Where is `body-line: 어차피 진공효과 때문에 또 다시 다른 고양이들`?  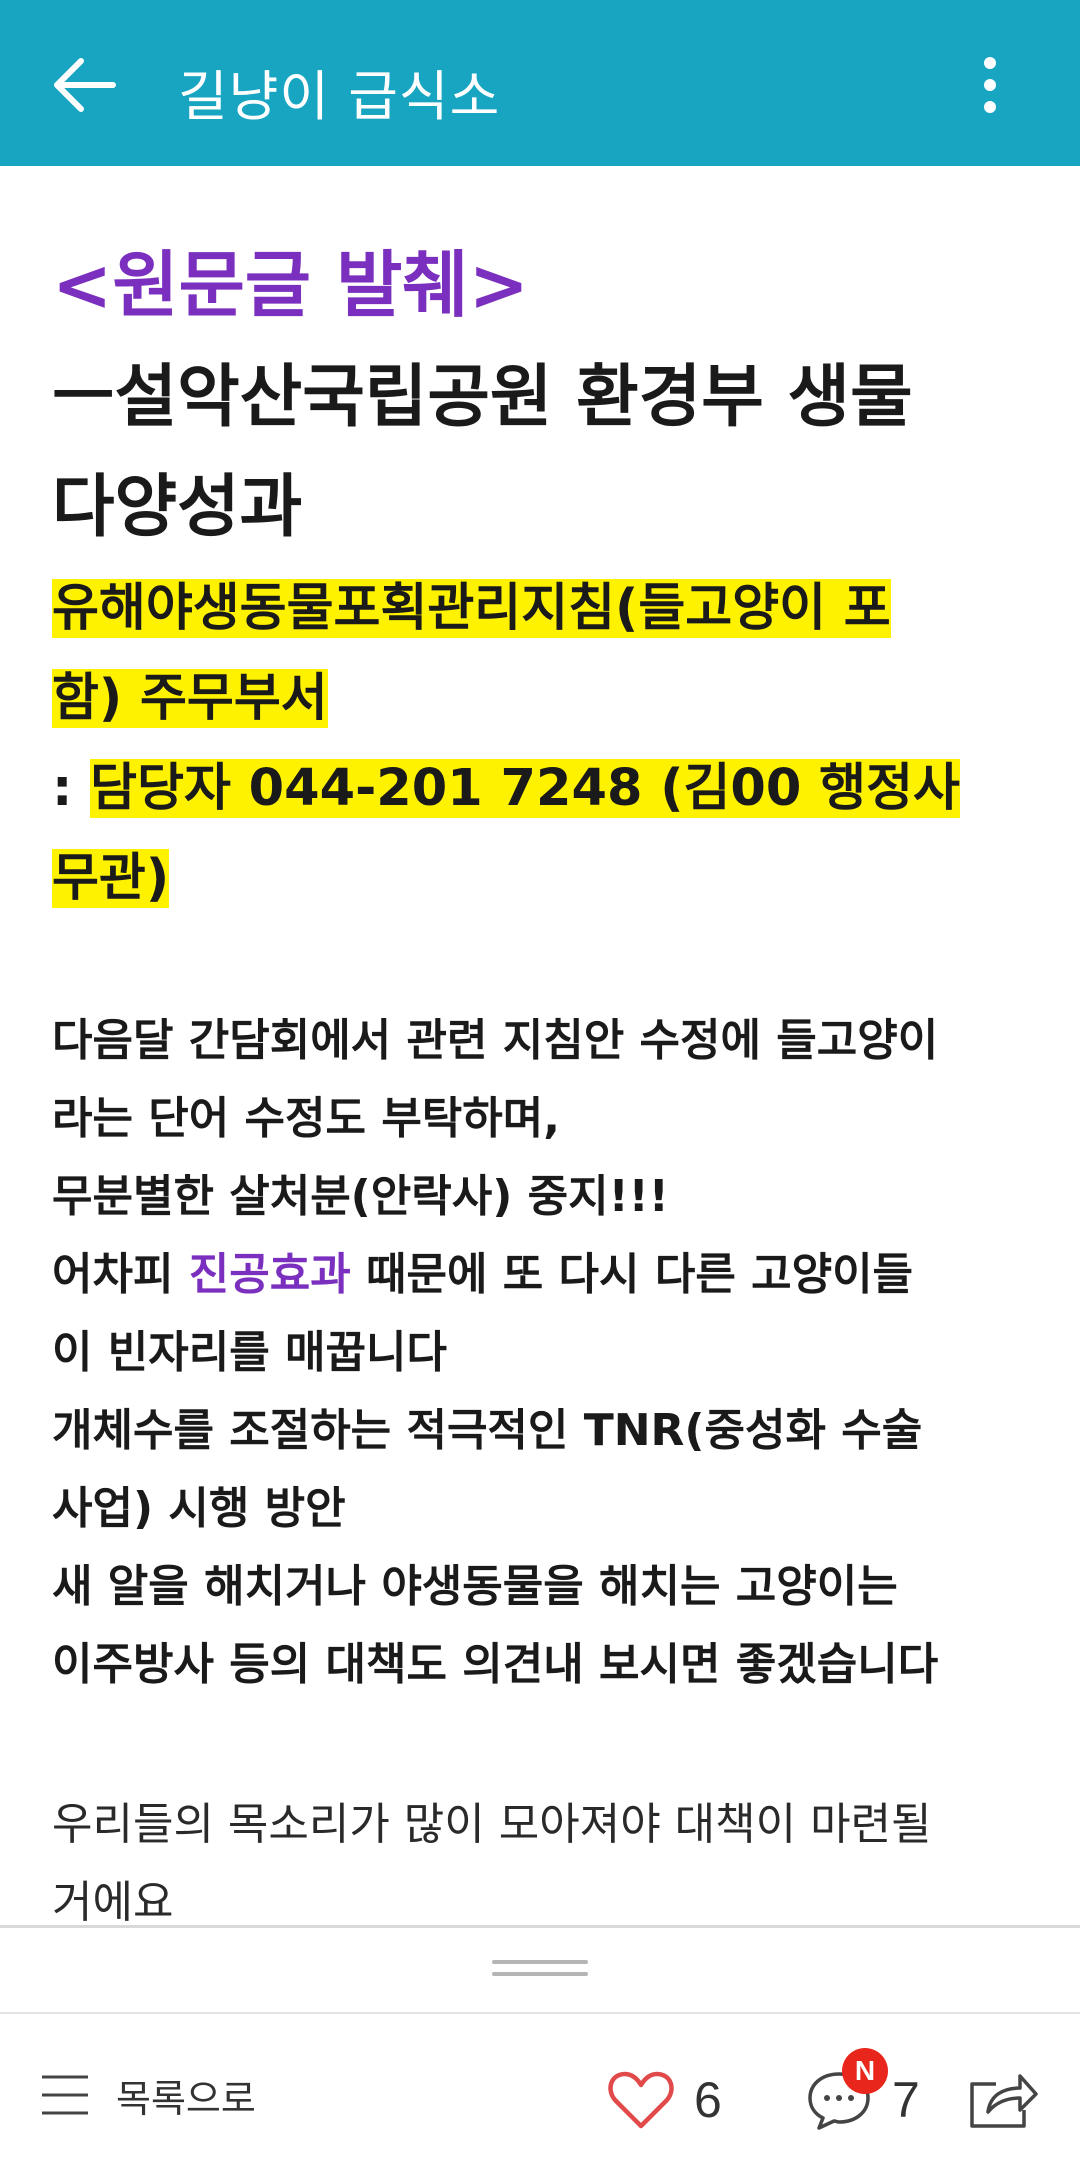 body-line: 어차피 진공효과 때문에 또 다시 다른 고양이들 is located at coordinates (482, 1270).